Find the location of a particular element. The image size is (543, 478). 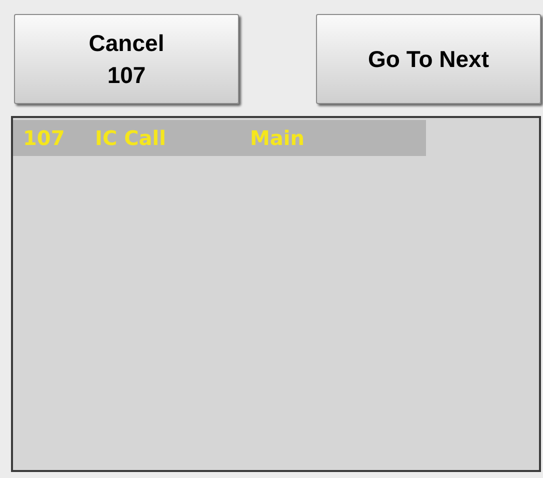

next-button: Go To Next is located at coordinates (428, 59).